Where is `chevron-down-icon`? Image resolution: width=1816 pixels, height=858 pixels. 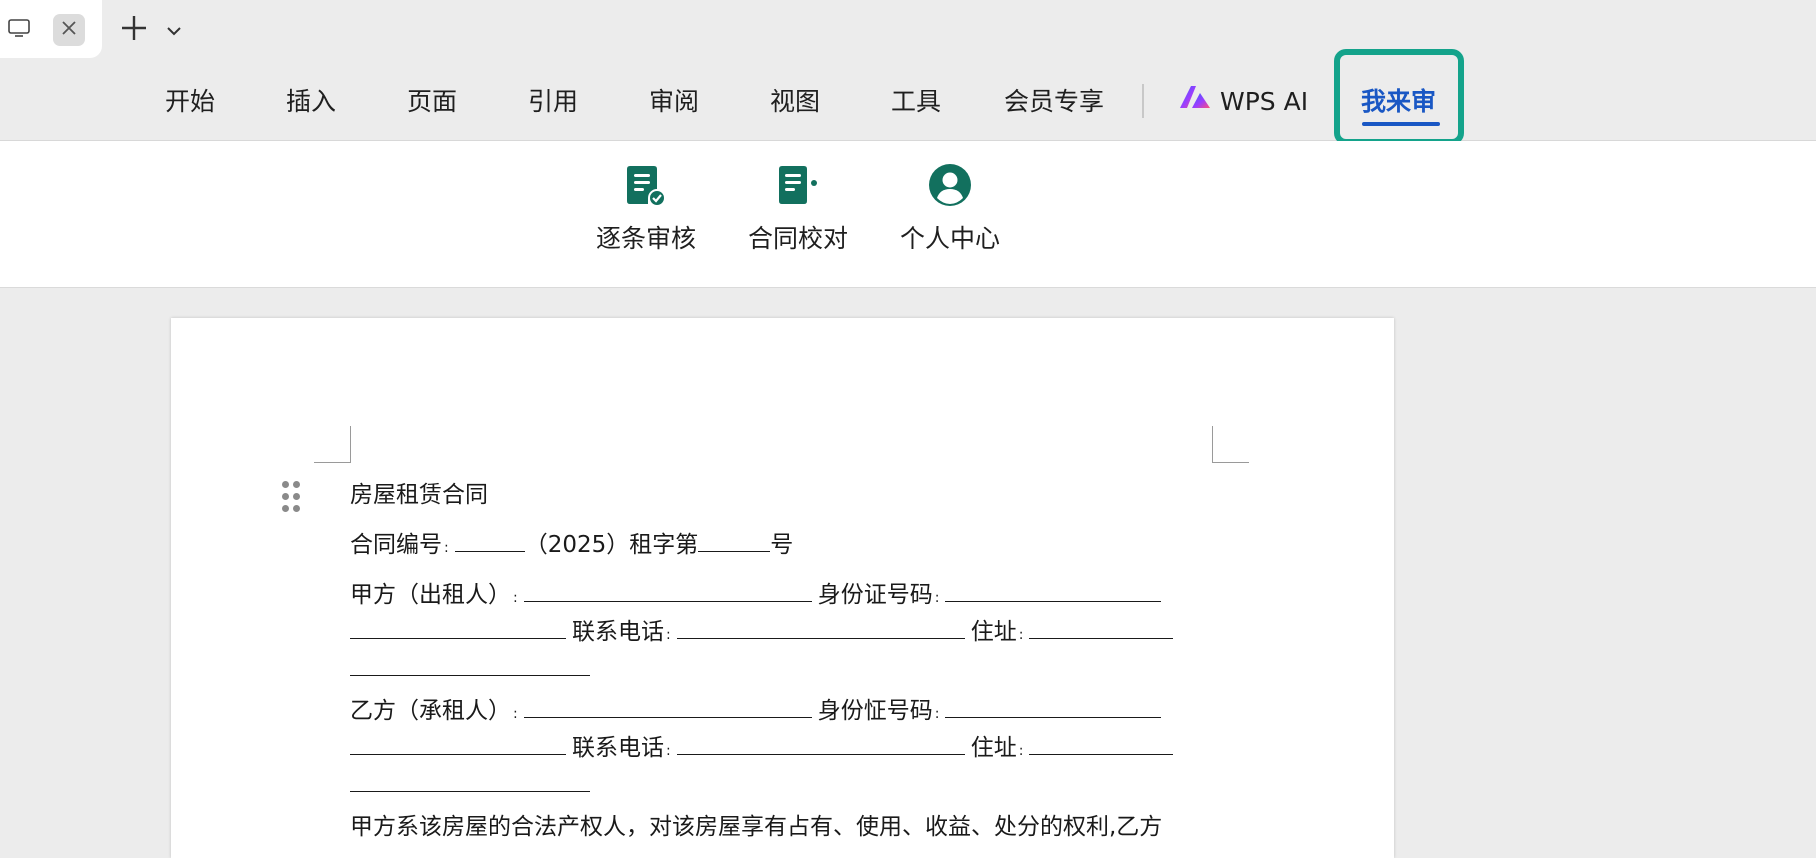 chevron-down-icon is located at coordinates (174, 30).